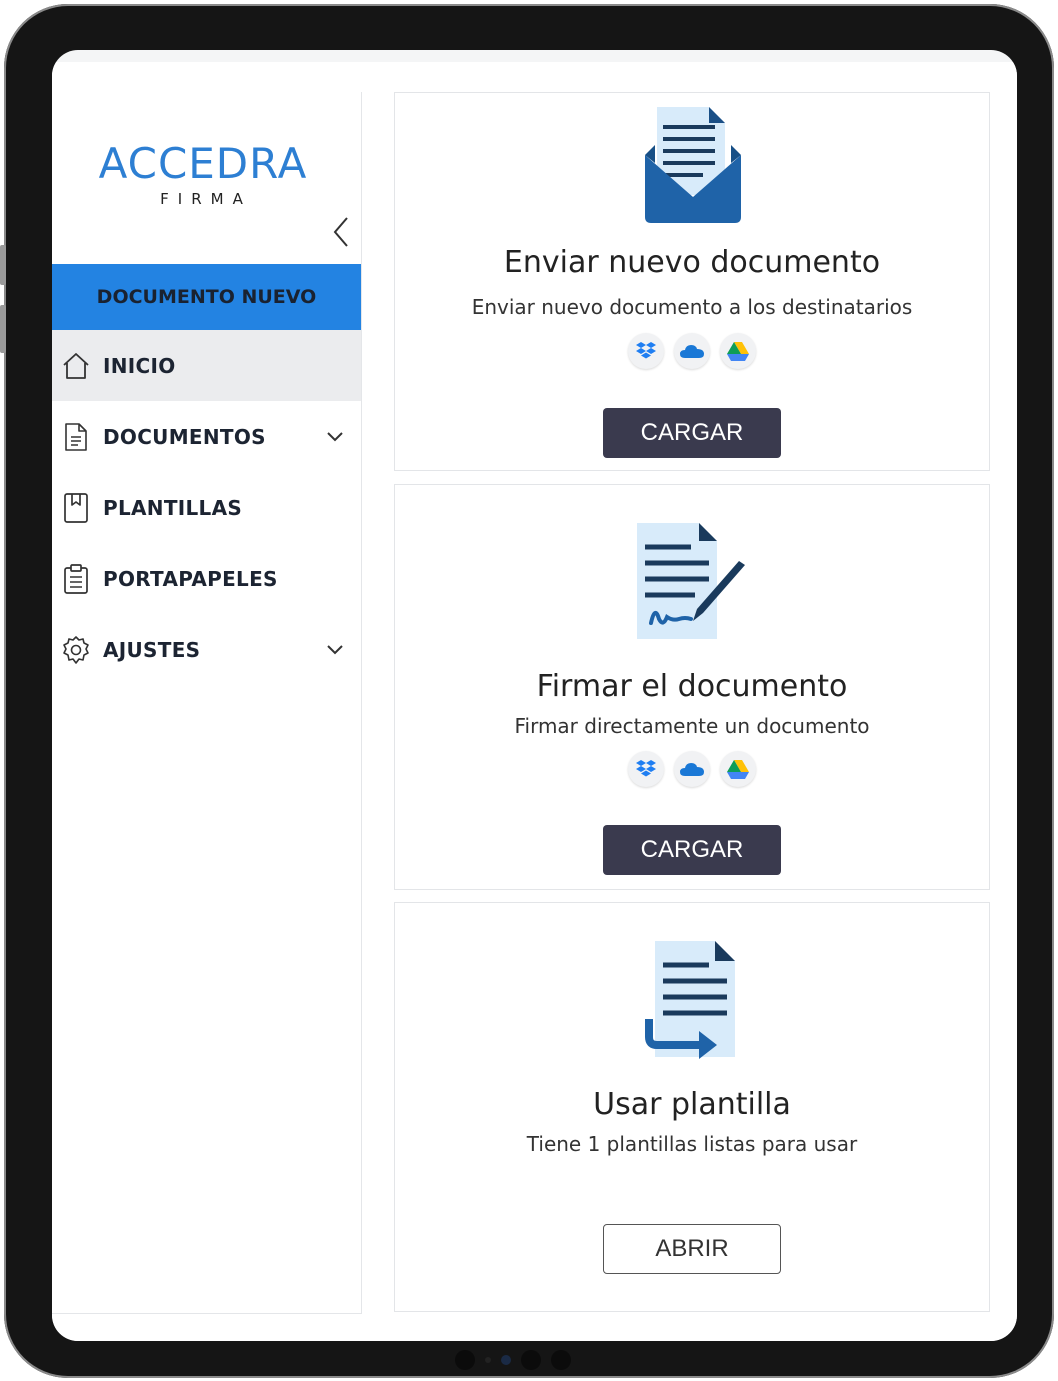 This screenshot has height=1381, width=1058. I want to click on card-title: Firmar el documento, so click(692, 686).